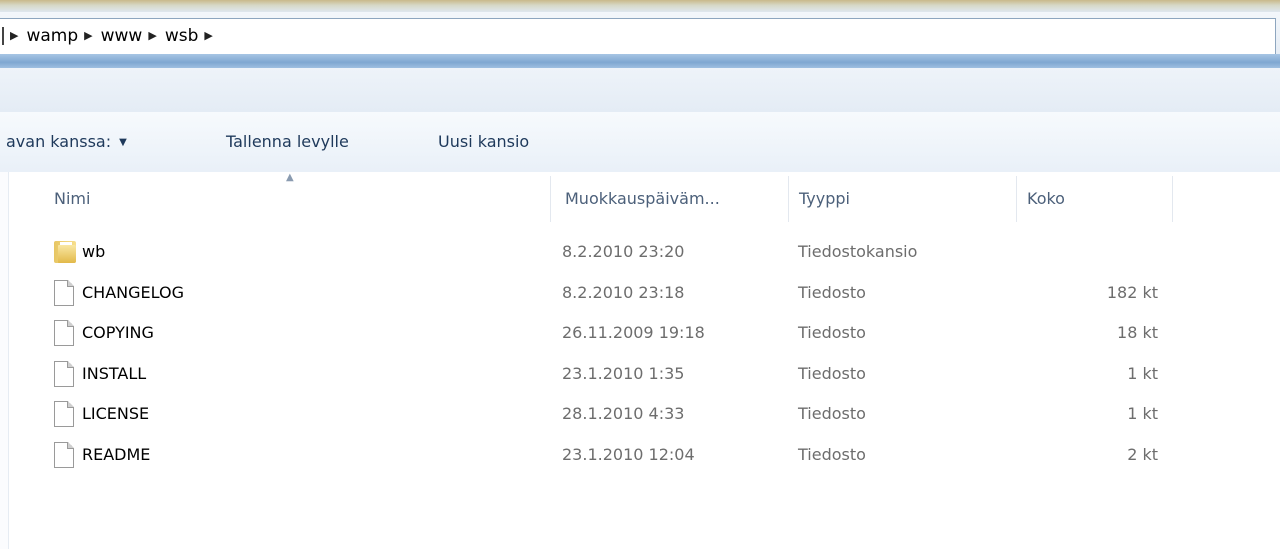  Describe the element at coordinates (483, 141) in the screenshot. I see `new-folder-button: Uusi kansio` at that location.